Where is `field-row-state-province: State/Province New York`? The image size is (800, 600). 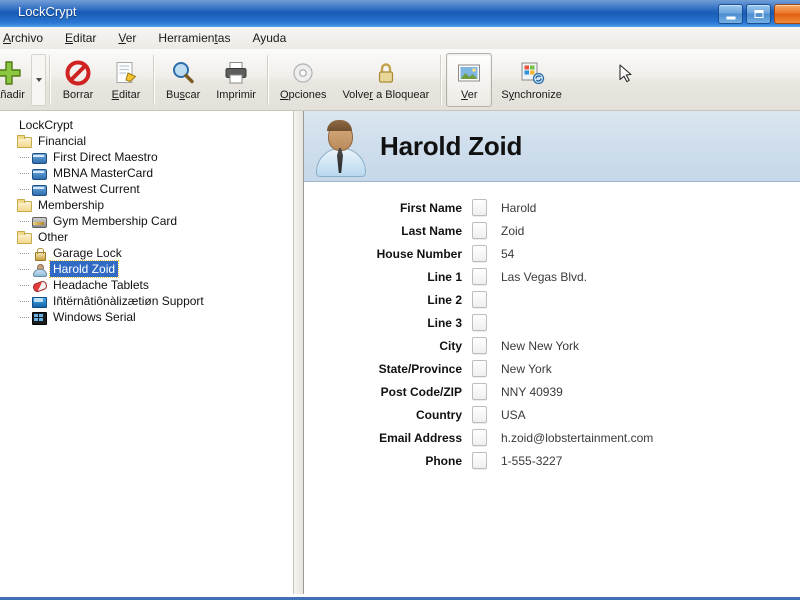
field-row-state-province: State/Province New York is located at coordinates (552, 368).